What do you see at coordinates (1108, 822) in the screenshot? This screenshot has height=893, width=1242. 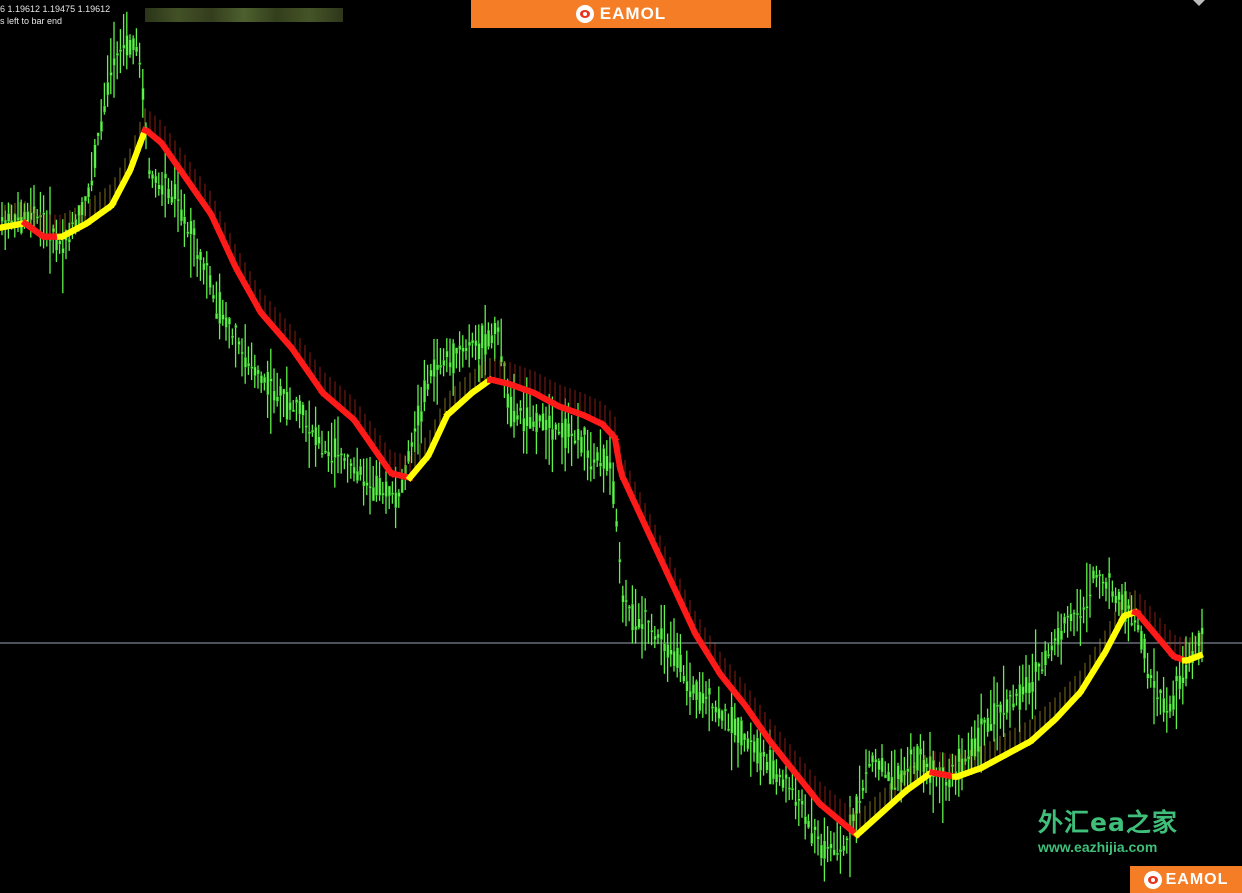 I see `watermark-cn-text: 外汇ea之家` at bounding box center [1108, 822].